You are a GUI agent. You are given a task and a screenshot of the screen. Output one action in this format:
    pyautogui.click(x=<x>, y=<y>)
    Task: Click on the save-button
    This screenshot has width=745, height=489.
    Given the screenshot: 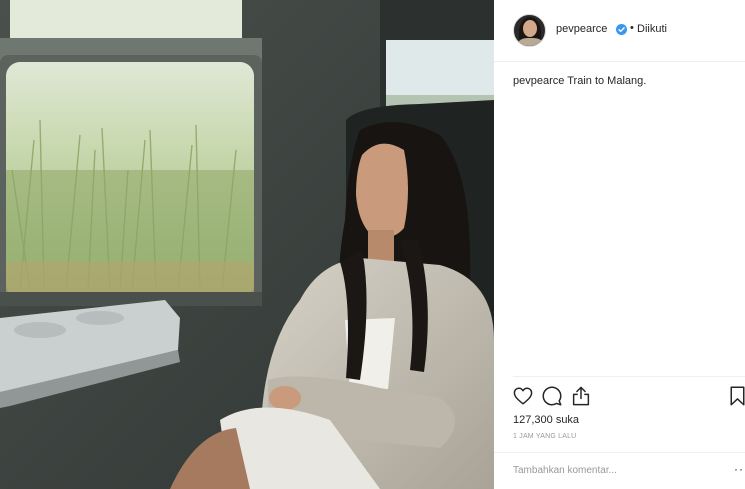 What is the action you would take?
    pyautogui.click(x=737, y=396)
    